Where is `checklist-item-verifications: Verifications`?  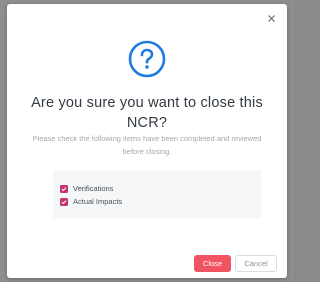
checklist-item-verifications: Verifications is located at coordinates (160, 189).